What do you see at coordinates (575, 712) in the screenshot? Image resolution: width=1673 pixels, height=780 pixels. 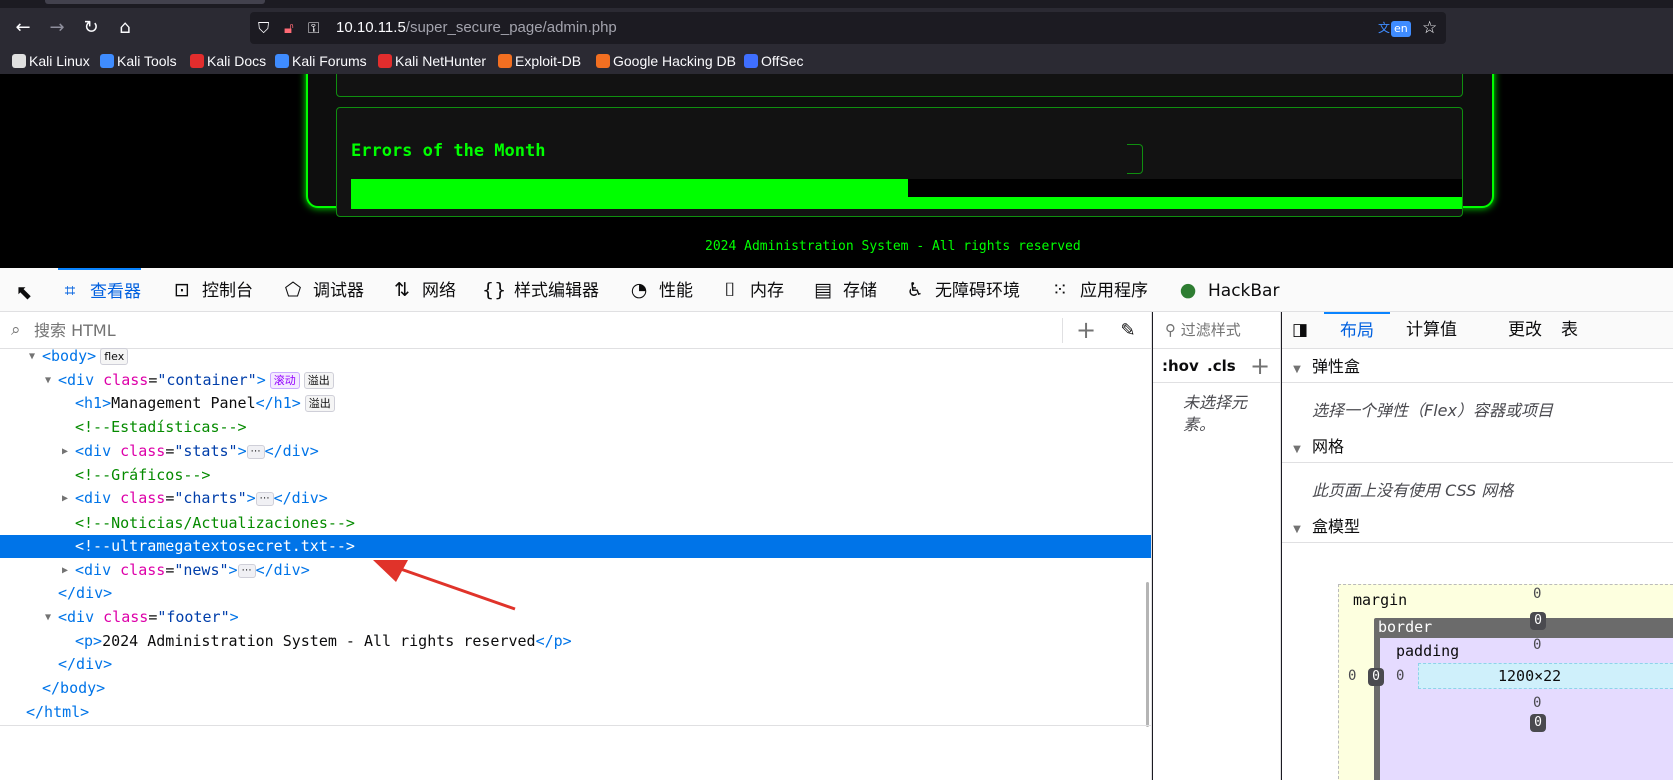 I see `node-close-html: </html>` at bounding box center [575, 712].